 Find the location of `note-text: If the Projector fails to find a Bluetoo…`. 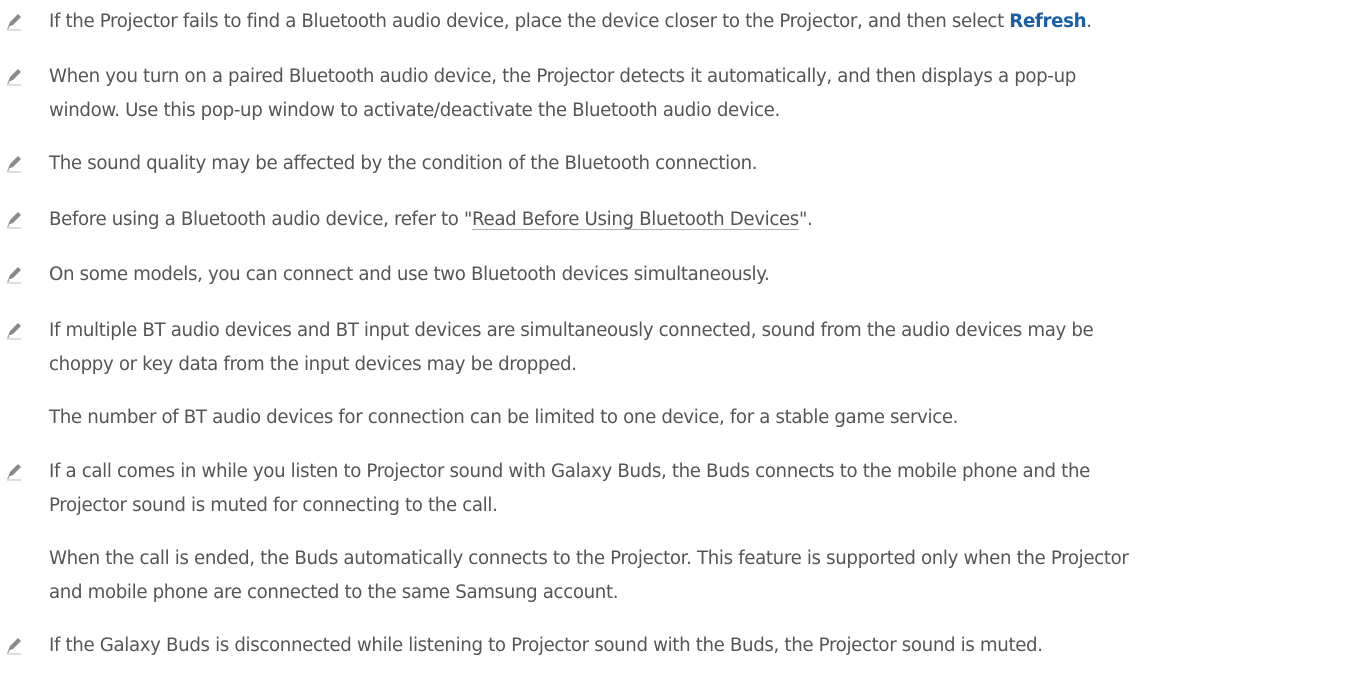

note-text: If the Projector fails to find a Bluetoo… is located at coordinates (701, 21).